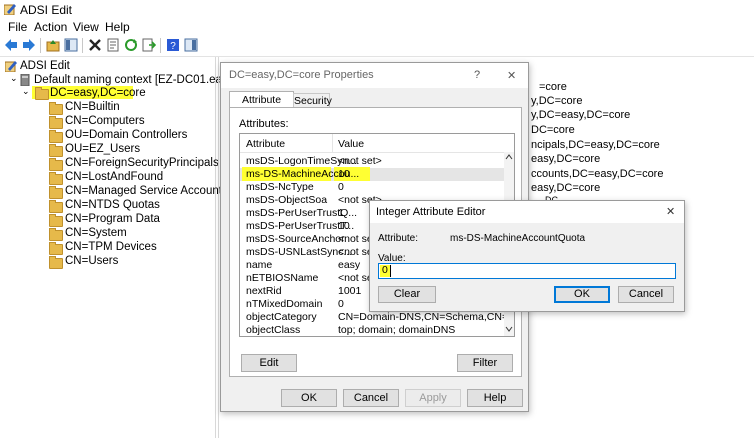  Describe the element at coordinates (595, 145) in the screenshot. I see `list-item: ncipals,DC=easy,DC=core` at that location.